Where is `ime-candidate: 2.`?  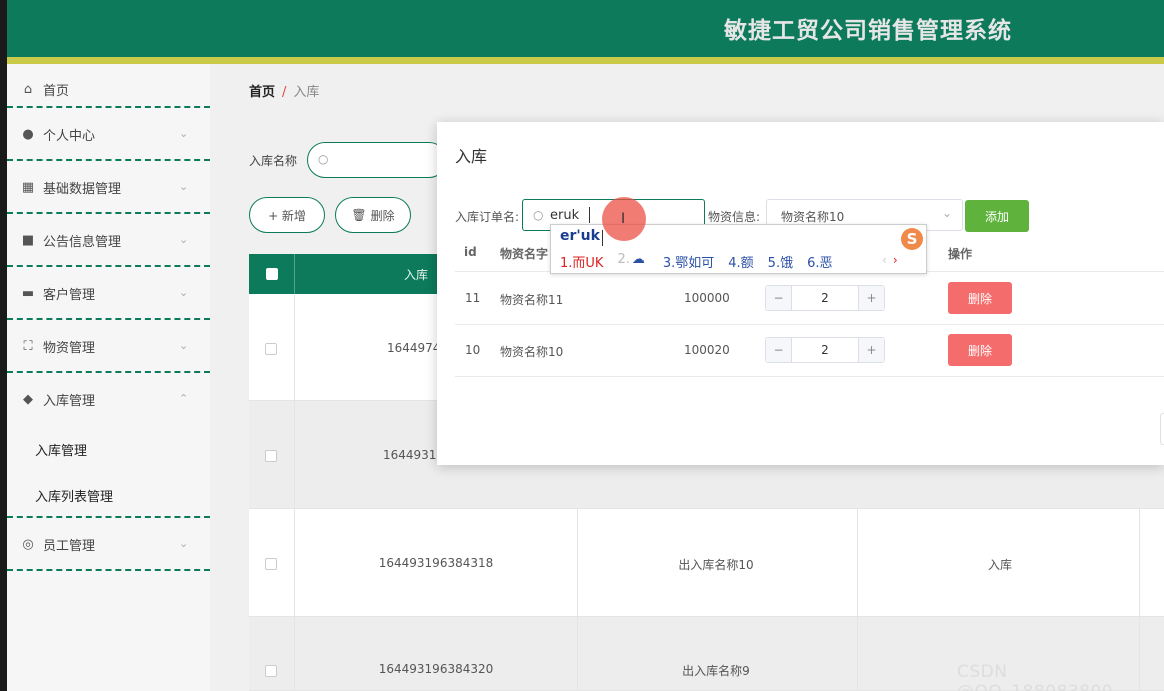
ime-candidate: 2. is located at coordinates (623, 261).